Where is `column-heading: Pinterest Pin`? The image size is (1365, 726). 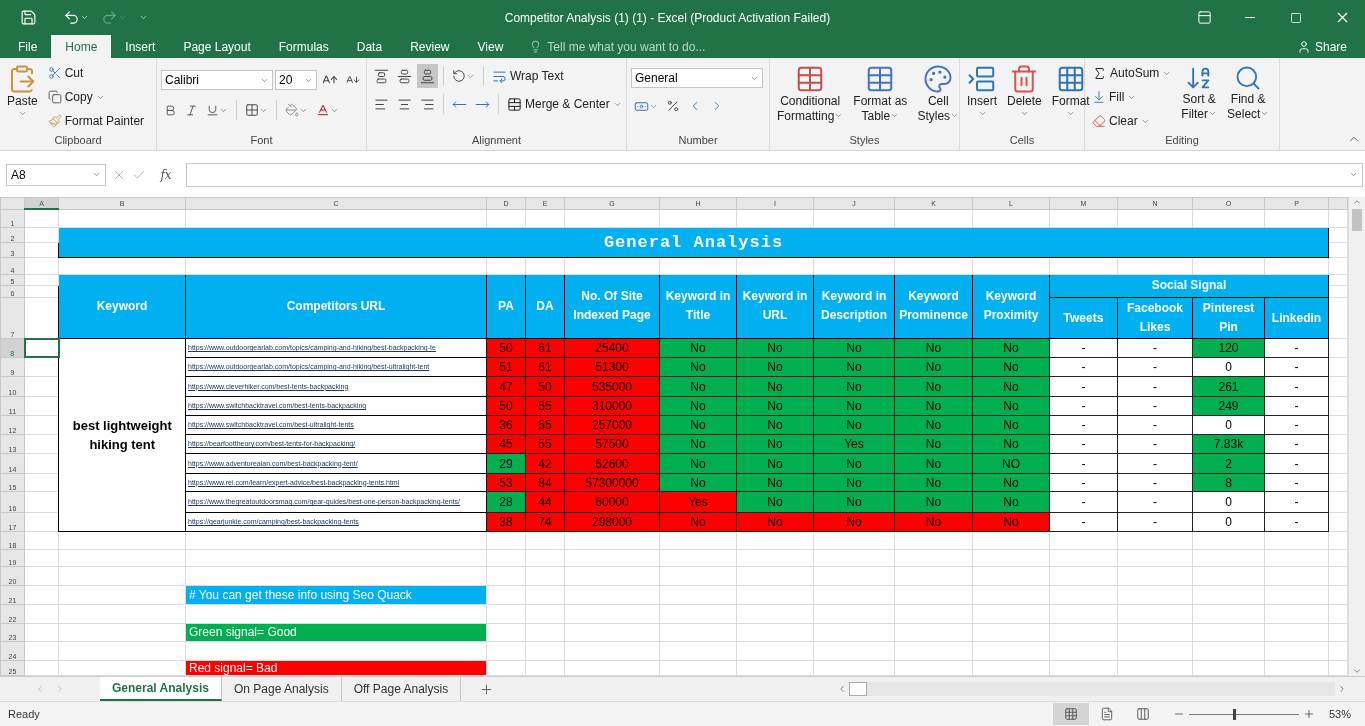
column-heading: Pinterest Pin is located at coordinates (1228, 318).